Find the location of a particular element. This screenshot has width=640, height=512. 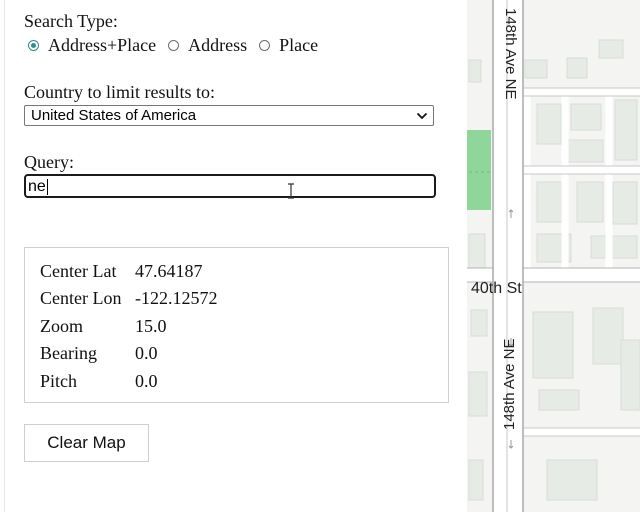

info-key: Center Lat is located at coordinates (78, 271).